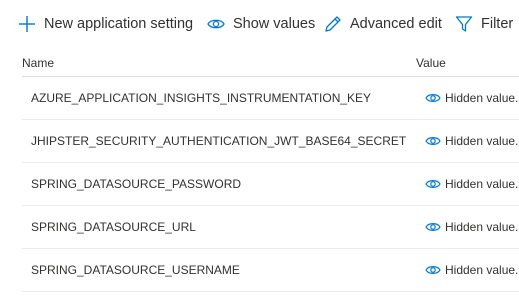 The height and width of the screenshot is (305, 519). What do you see at coordinates (396, 24) in the screenshot?
I see `advanced-edit-label: Advanced edit` at bounding box center [396, 24].